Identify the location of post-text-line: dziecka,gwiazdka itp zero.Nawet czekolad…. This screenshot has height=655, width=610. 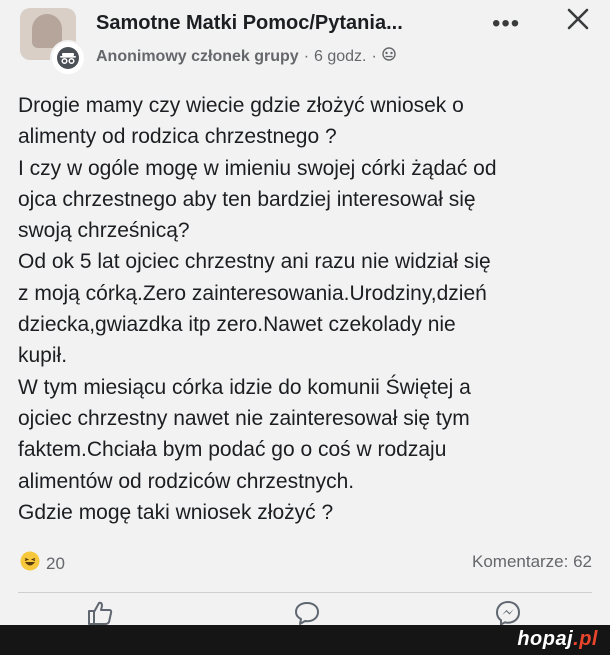
(237, 325).